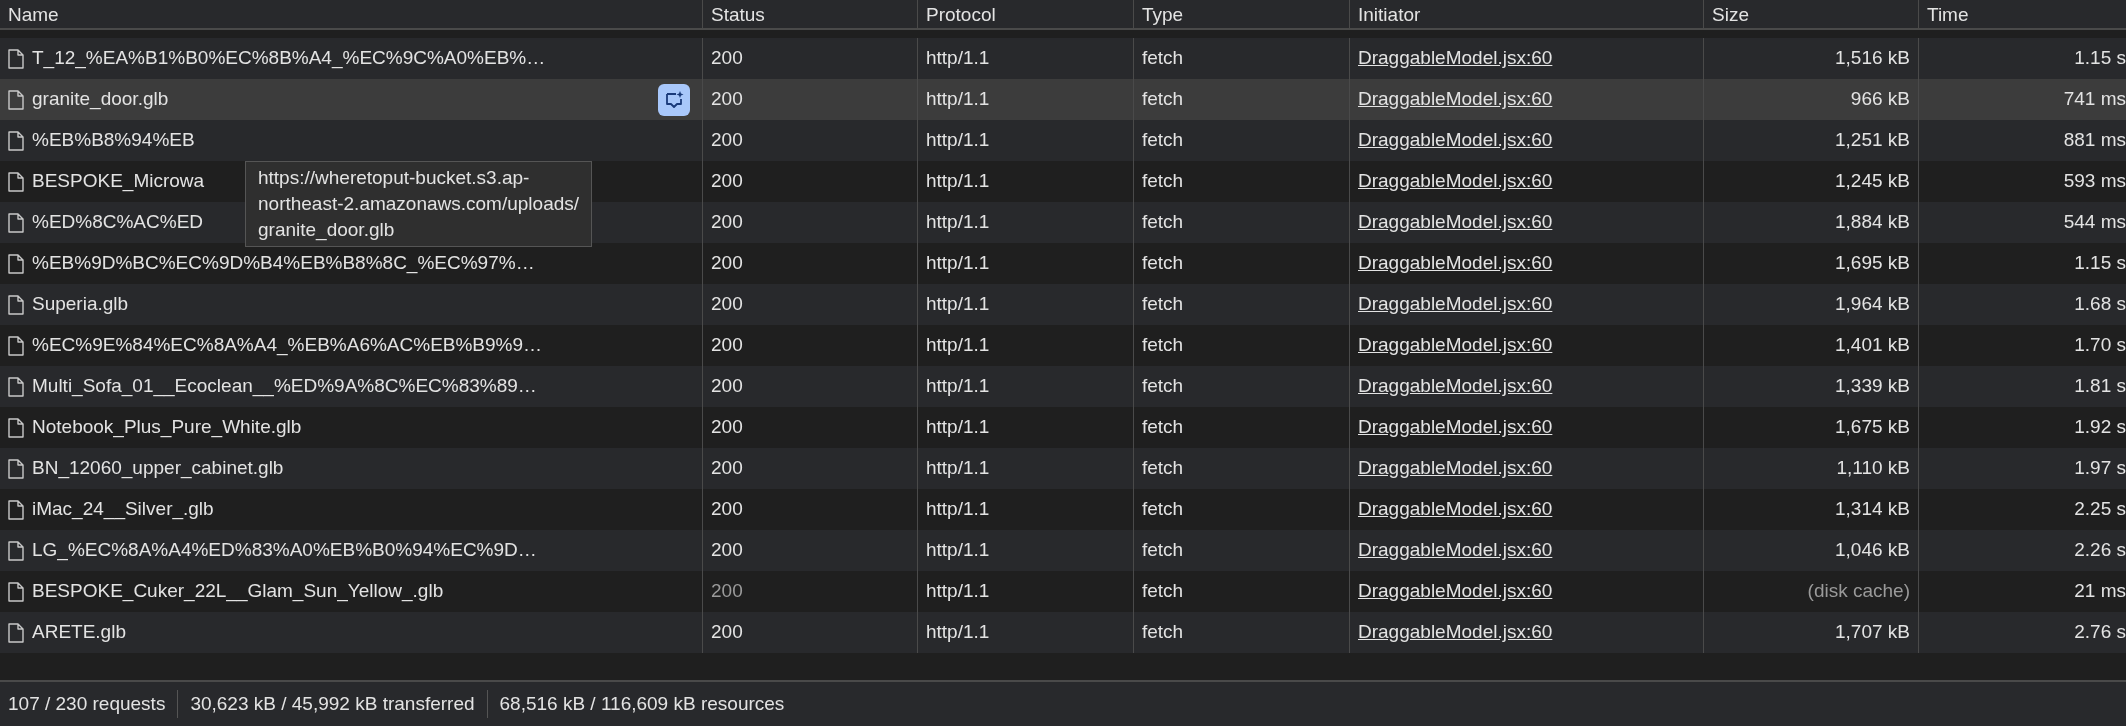  What do you see at coordinates (2100, 468) in the screenshot?
I see `time-text: 1.97 s` at bounding box center [2100, 468].